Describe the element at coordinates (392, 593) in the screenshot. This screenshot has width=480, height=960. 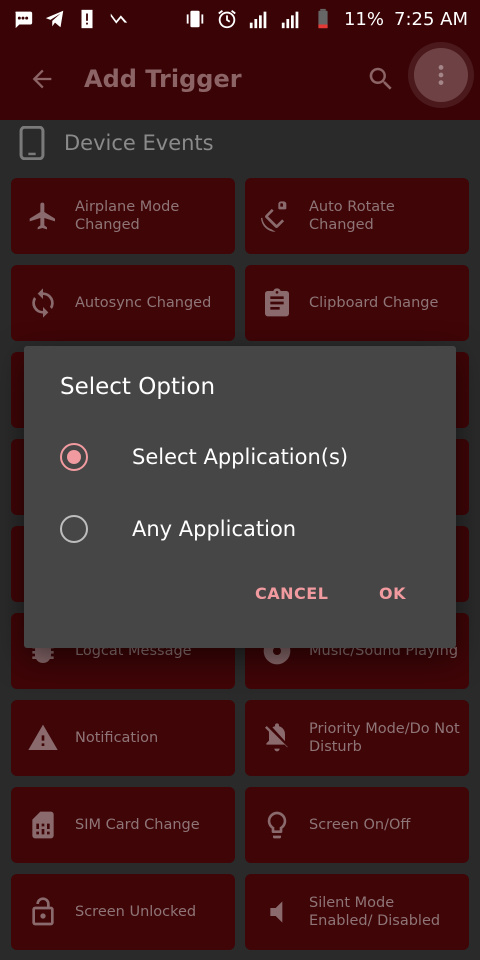
I see `ok-button: OK` at that location.